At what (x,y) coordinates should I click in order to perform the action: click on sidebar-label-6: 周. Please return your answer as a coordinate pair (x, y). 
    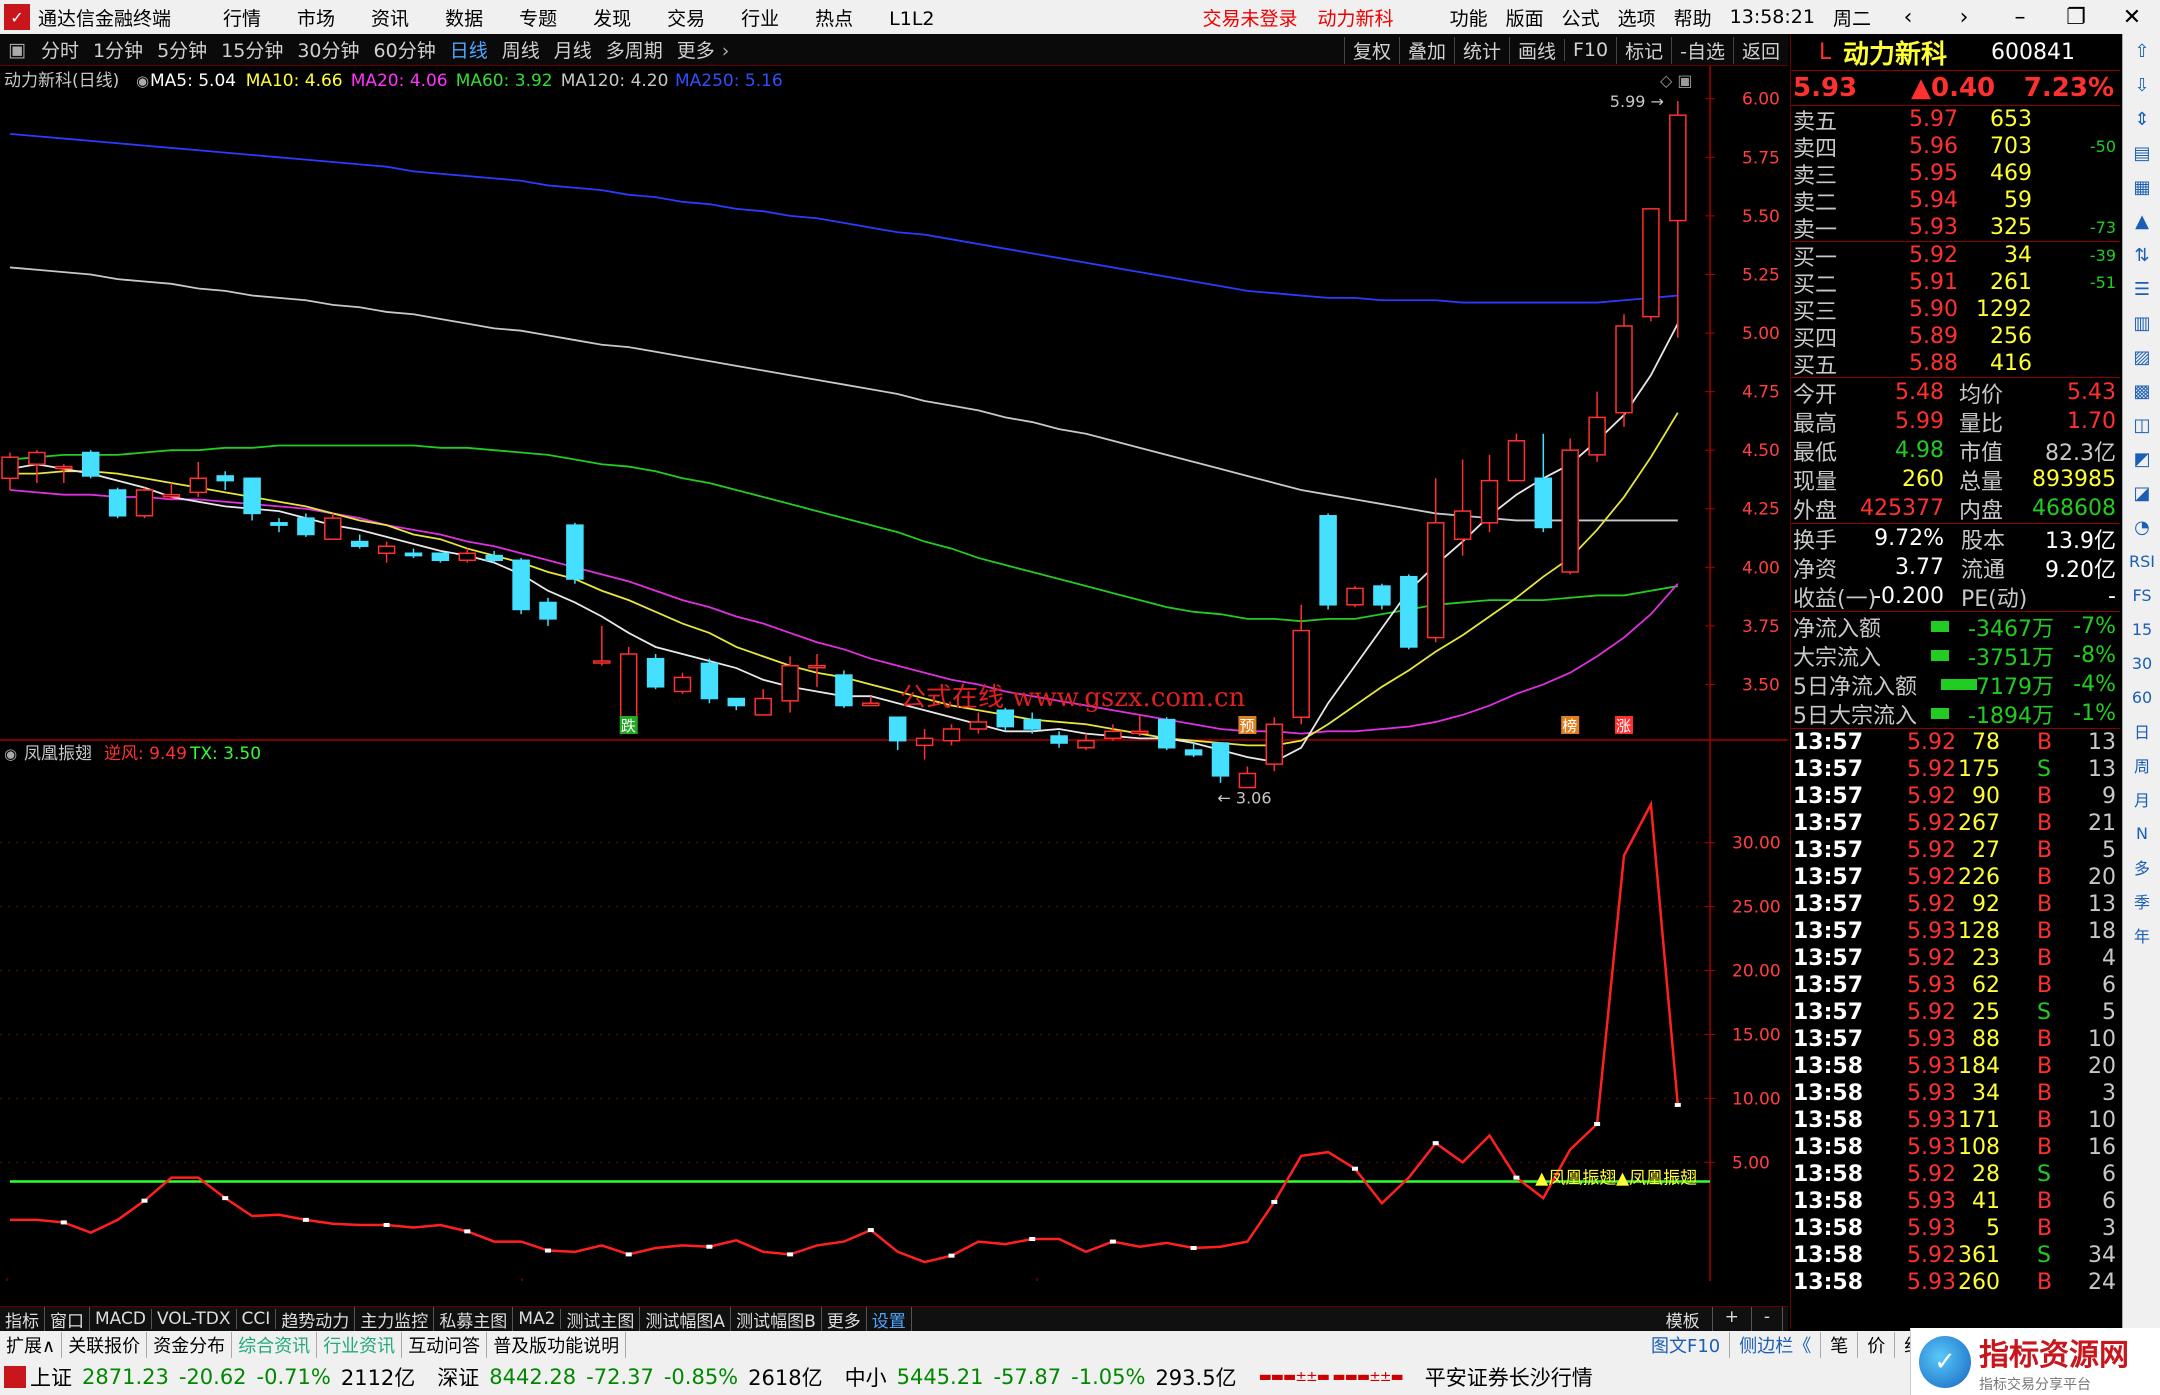
    Looking at the image, I should click on (2141, 765).